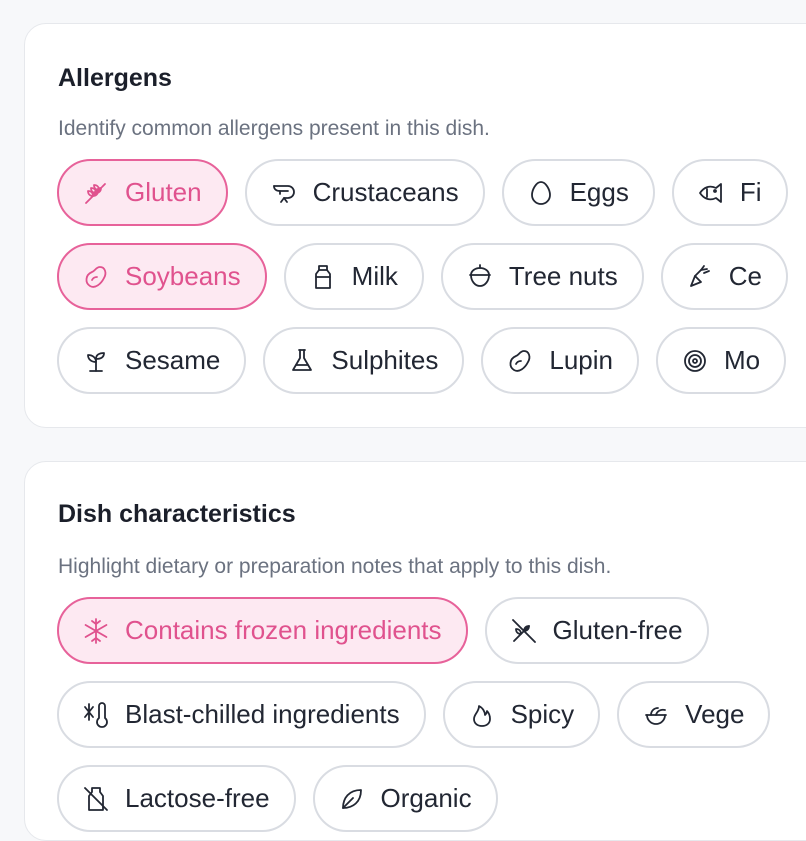 The width and height of the screenshot is (806, 841). Describe the element at coordinates (599, 192) in the screenshot. I see `chip-label: Eggs` at that location.